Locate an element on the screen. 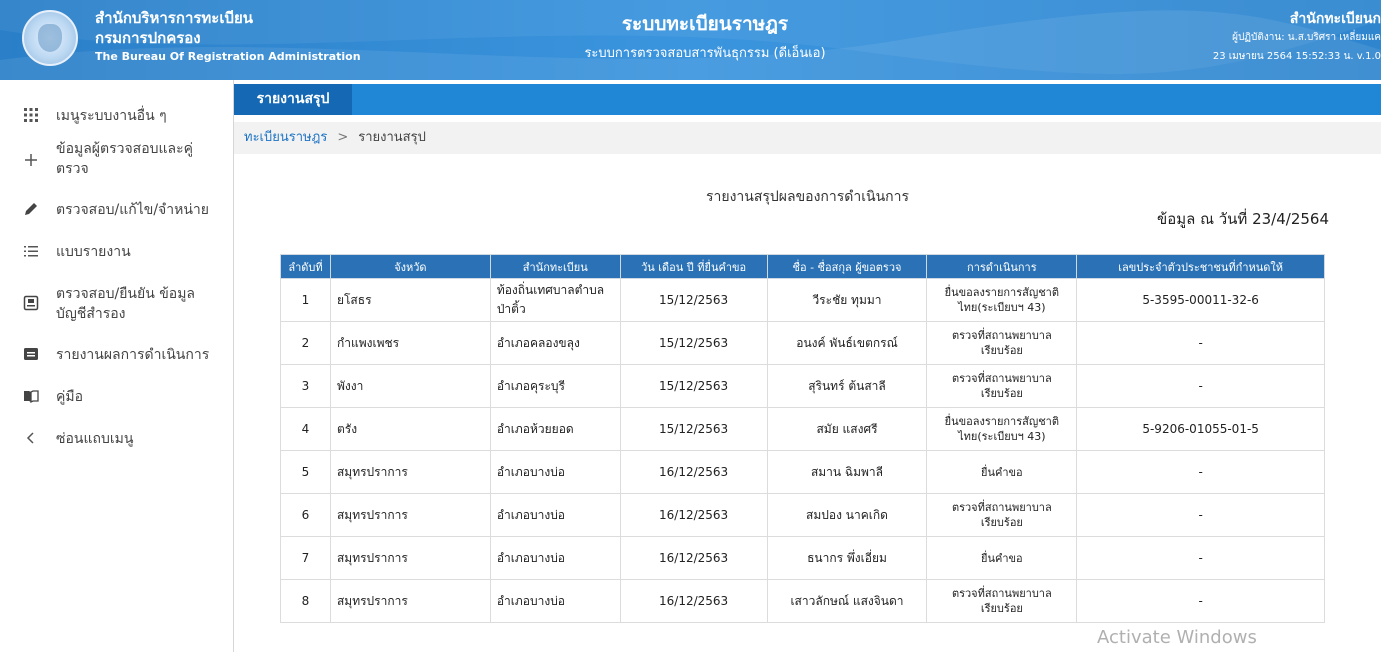 This screenshot has height=652, width=1381. sidebar-item-results-report: รายงานผลการดำเนินการ is located at coordinates (117, 355).